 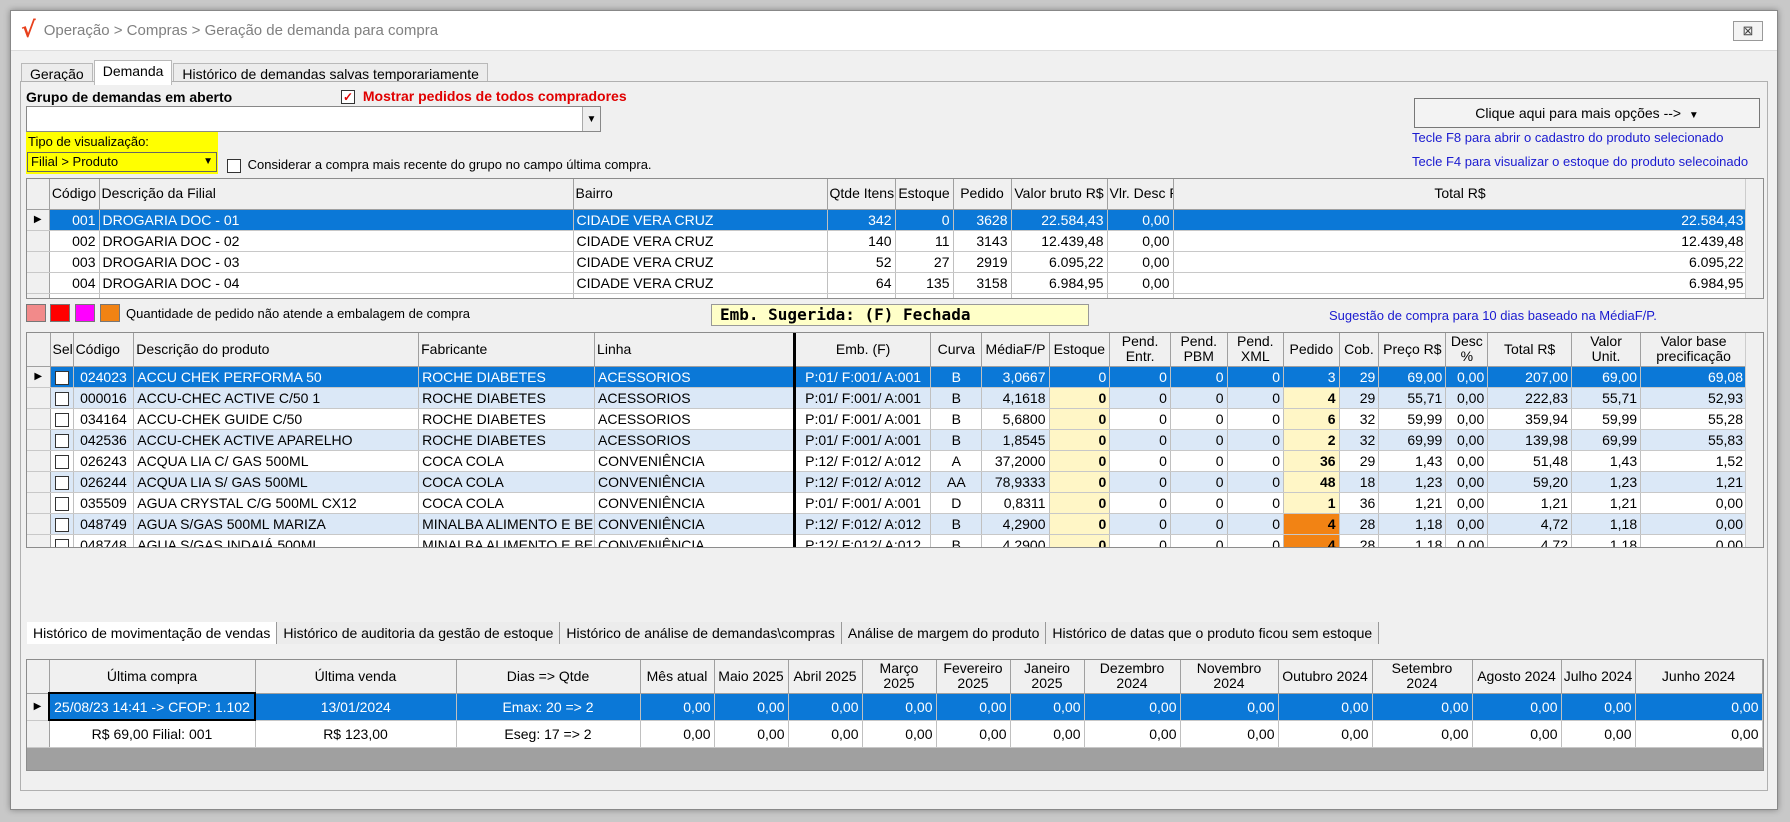 I want to click on col-header-ultima-compra: Última compra, so click(x=152, y=677).